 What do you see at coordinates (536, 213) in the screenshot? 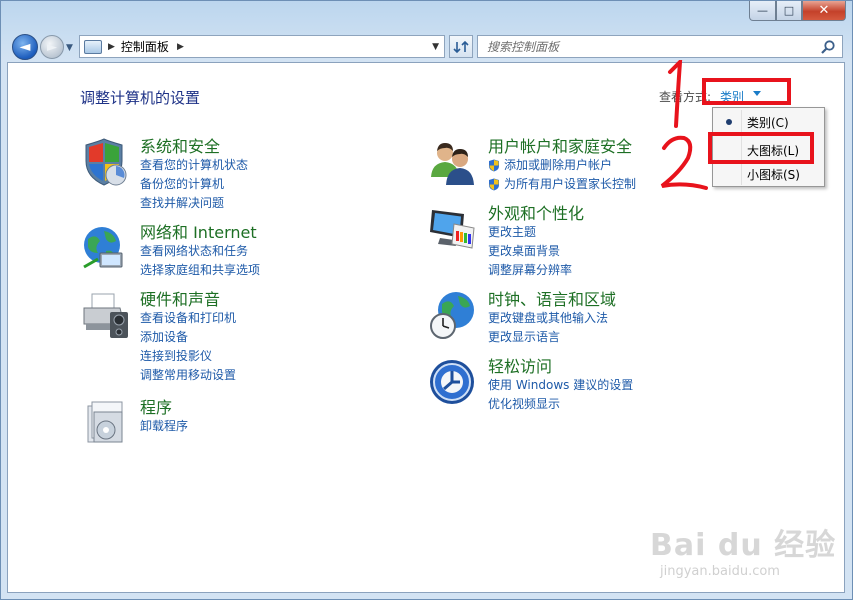
I see `category-title: 外观和个性化` at bounding box center [536, 213].